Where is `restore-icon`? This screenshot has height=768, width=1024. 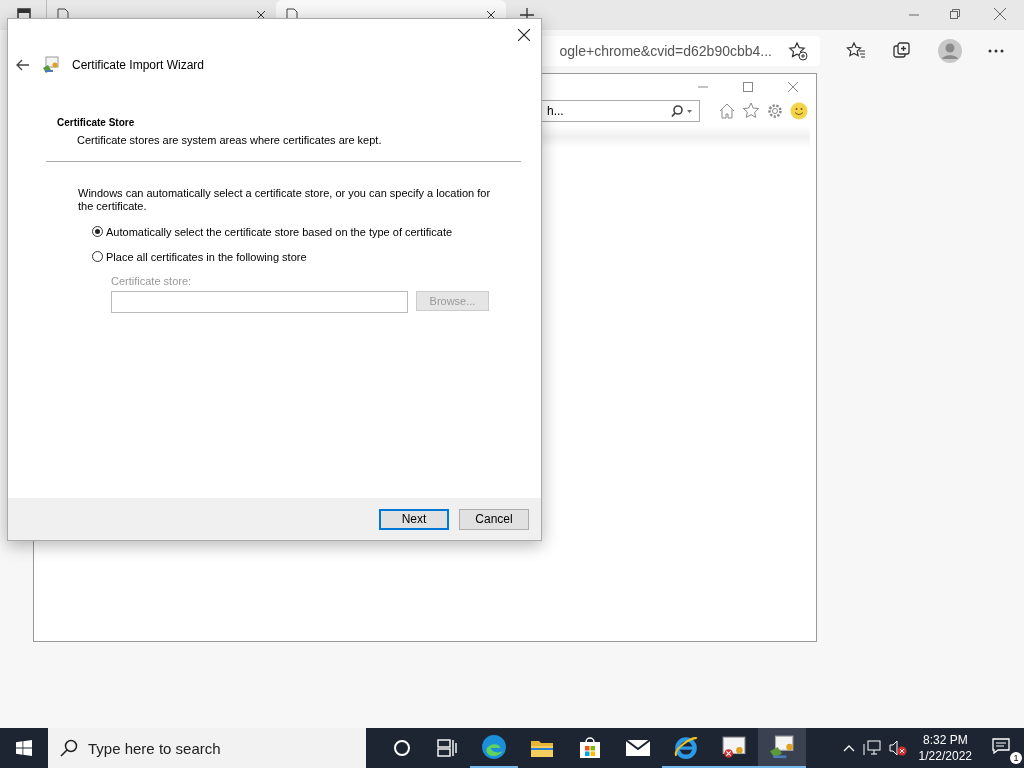
restore-icon is located at coordinates (955, 14).